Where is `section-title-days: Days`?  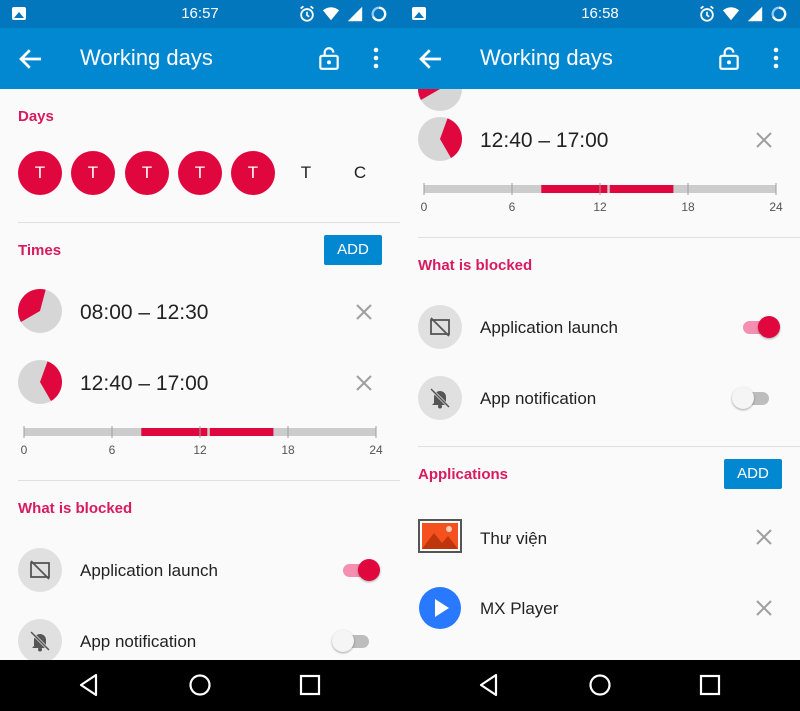 section-title-days: Days is located at coordinates (36, 116).